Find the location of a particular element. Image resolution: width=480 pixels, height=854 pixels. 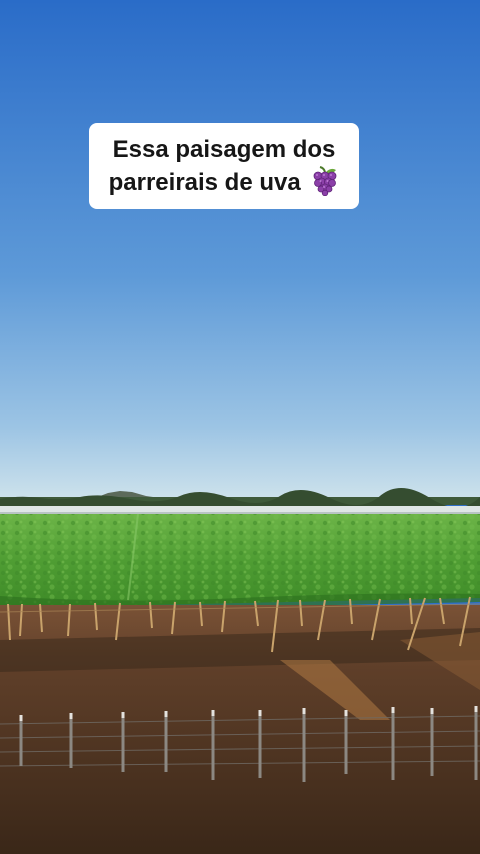

caption-line-2: parreirais de uva is located at coordinates (224, 182).